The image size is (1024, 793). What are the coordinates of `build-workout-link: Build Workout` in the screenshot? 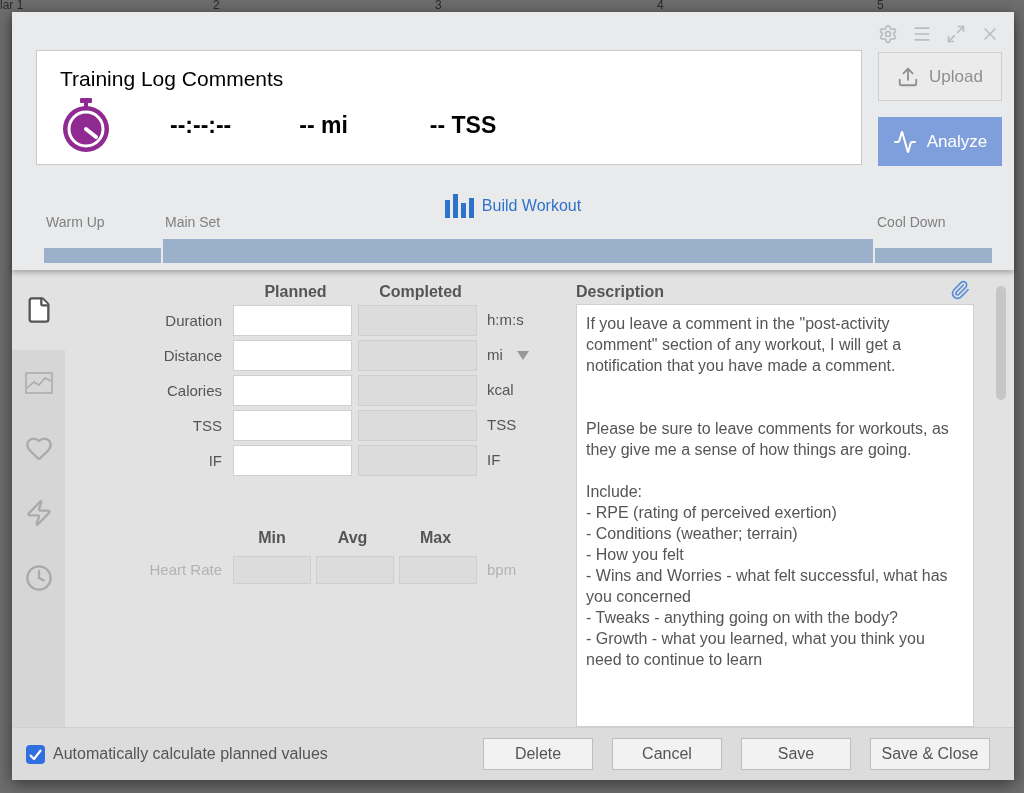 It's located at (531, 206).